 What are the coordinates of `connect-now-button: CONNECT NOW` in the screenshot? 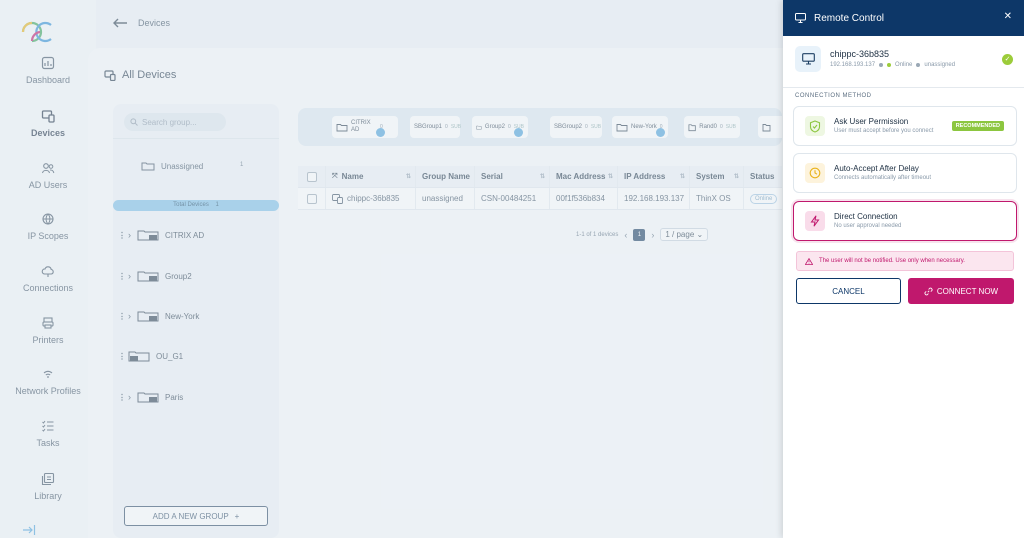 It's located at (961, 291).